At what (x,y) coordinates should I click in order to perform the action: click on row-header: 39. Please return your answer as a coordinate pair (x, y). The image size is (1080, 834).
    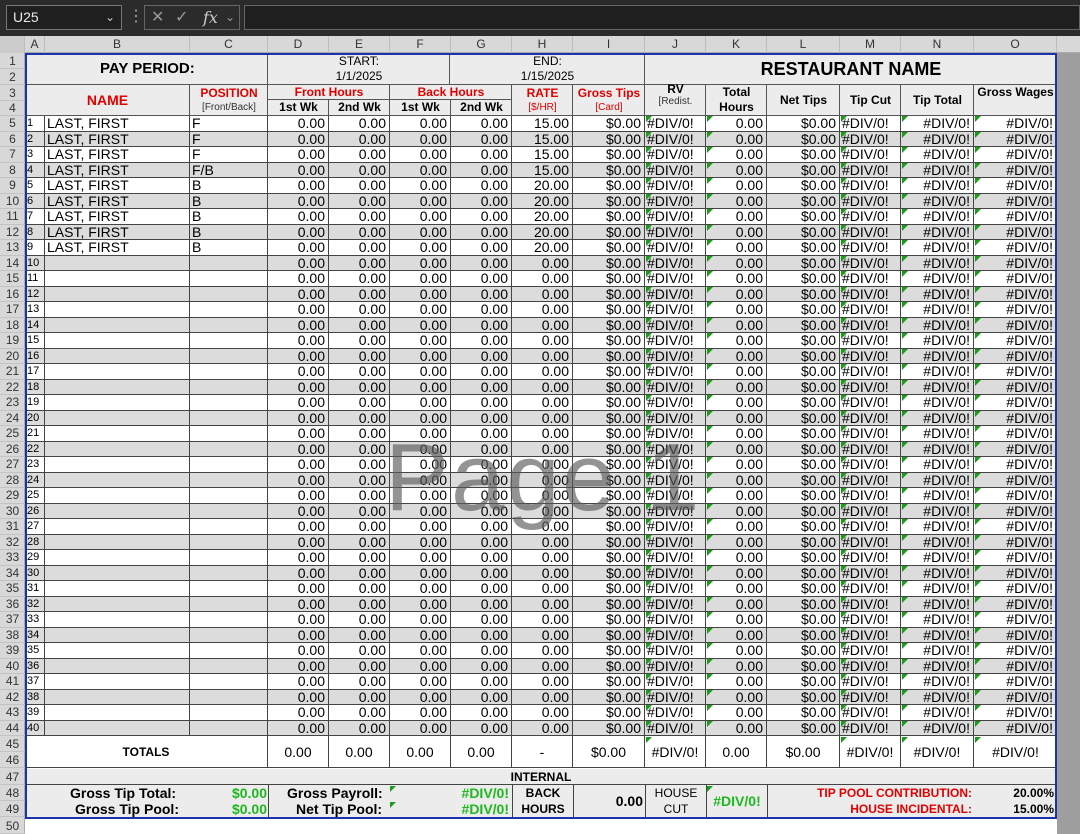
    Looking at the image, I should click on (12, 651).